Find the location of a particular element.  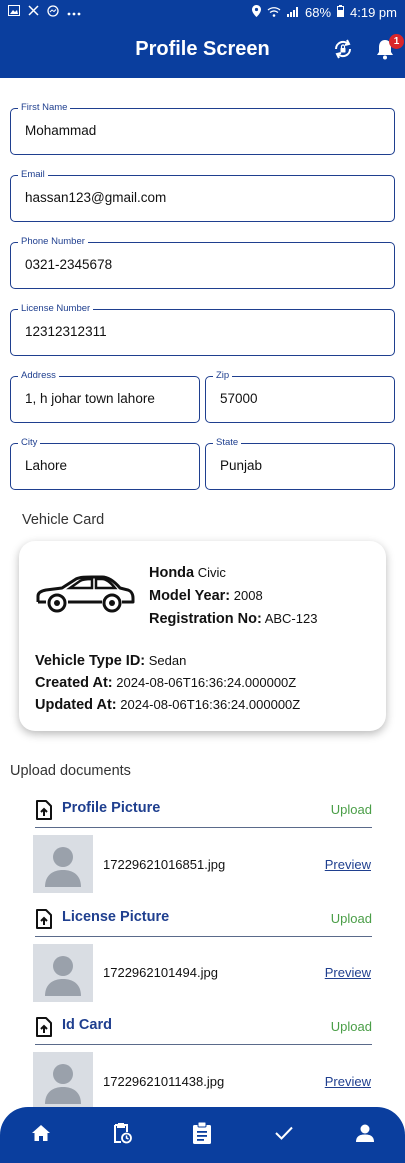

city-input is located at coordinates (108, 465).